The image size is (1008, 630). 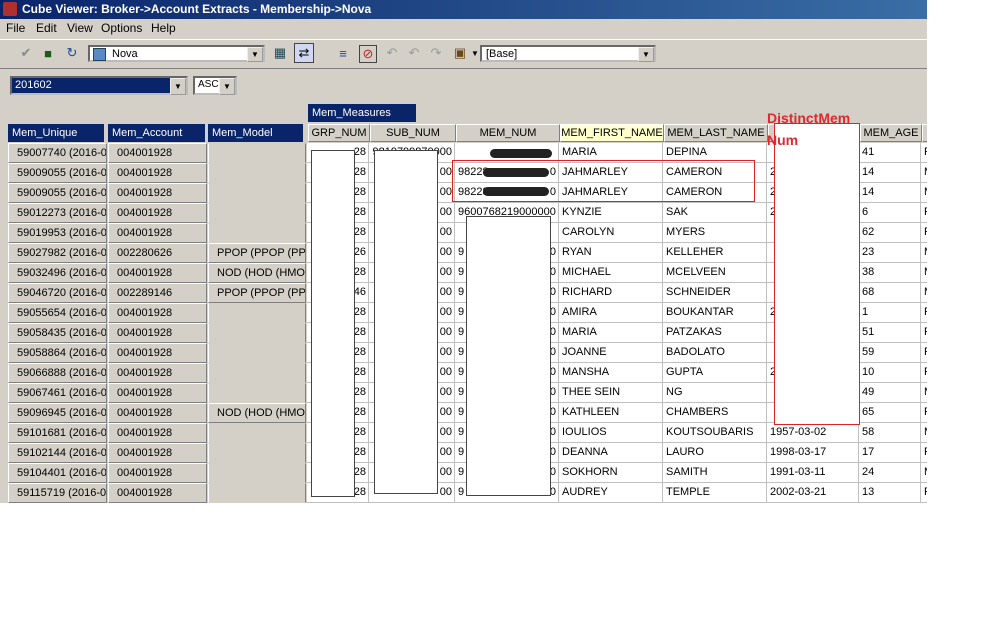 What do you see at coordinates (257, 293) in the screenshot?
I see `row-header-model: PPOP (PPOP (PPO` at bounding box center [257, 293].